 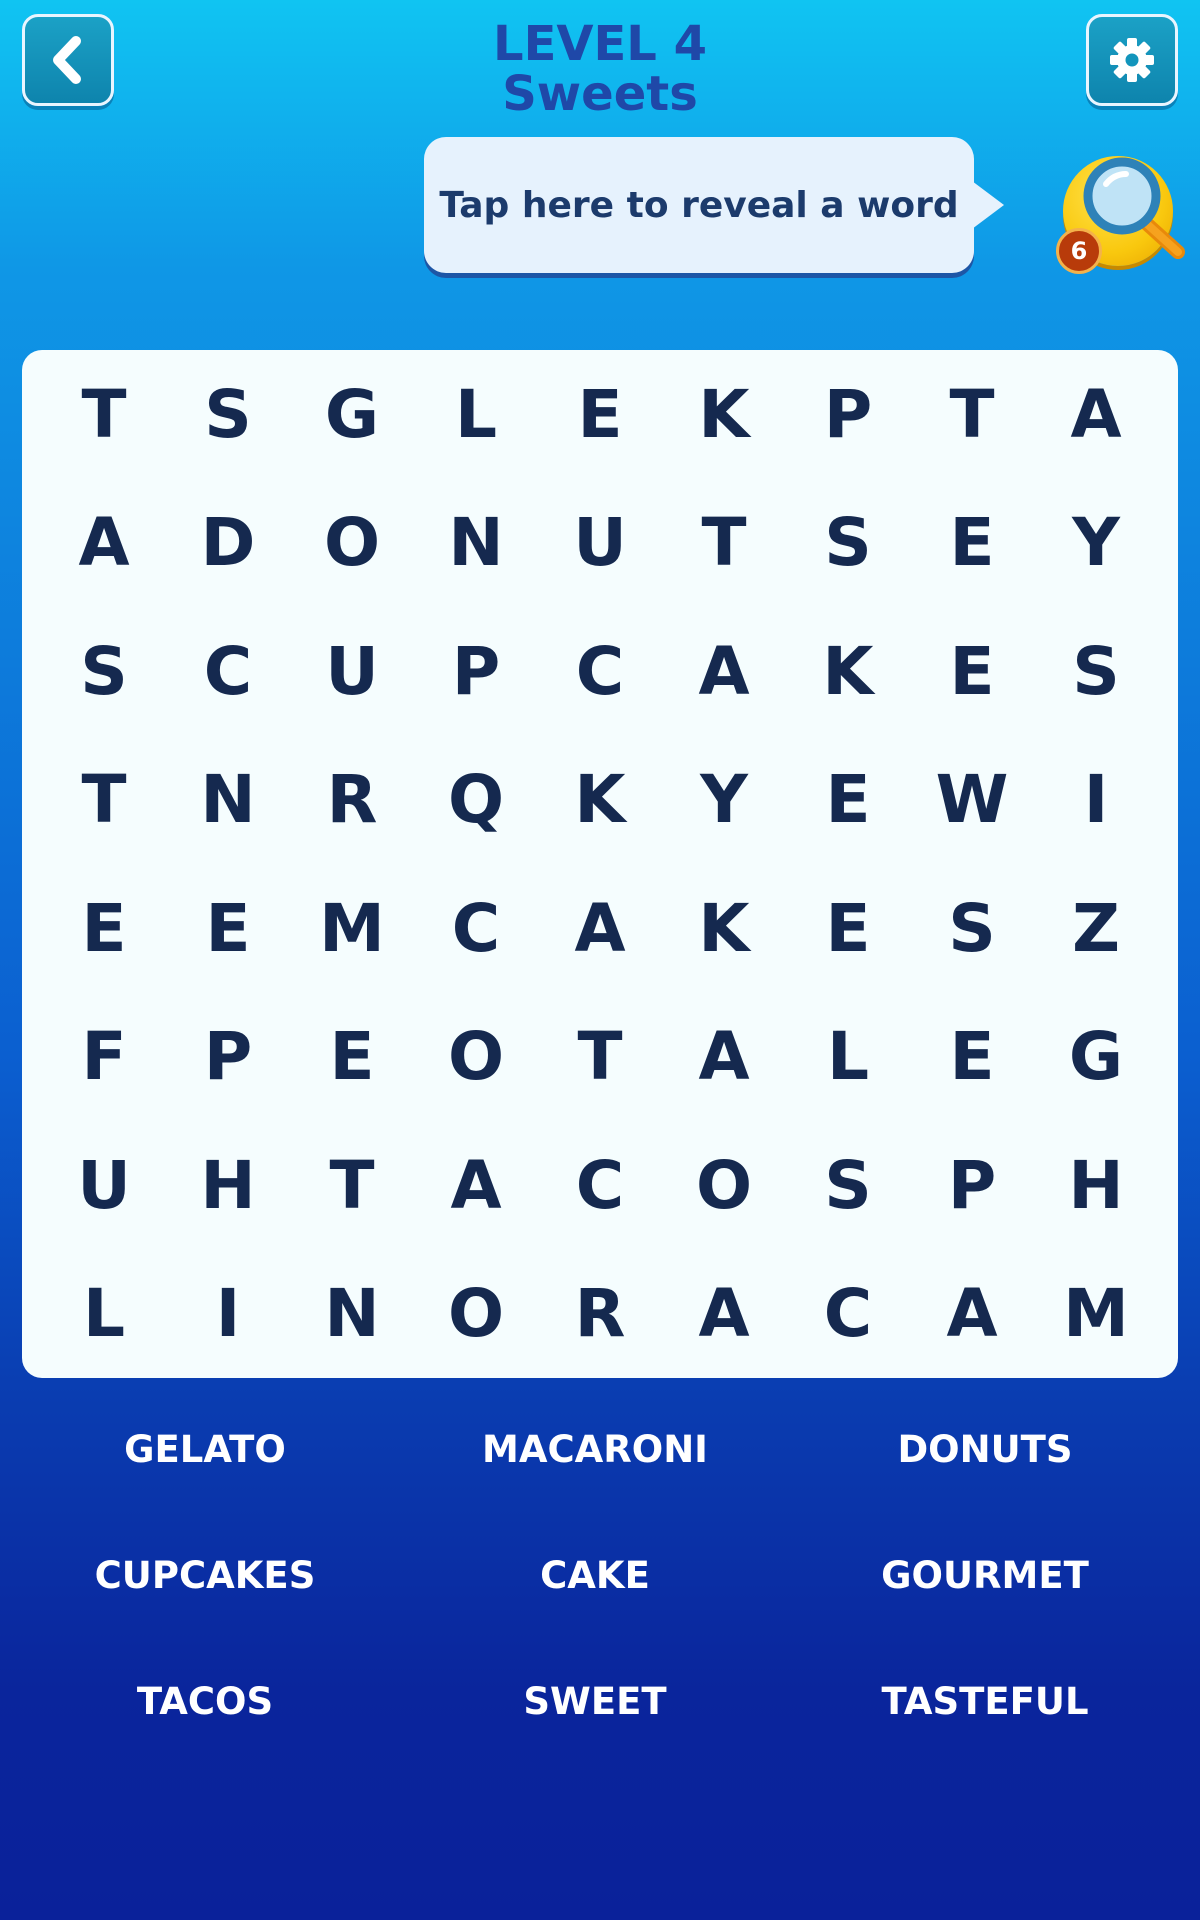 What do you see at coordinates (595, 1575) in the screenshot?
I see `target-word: CAKE` at bounding box center [595, 1575].